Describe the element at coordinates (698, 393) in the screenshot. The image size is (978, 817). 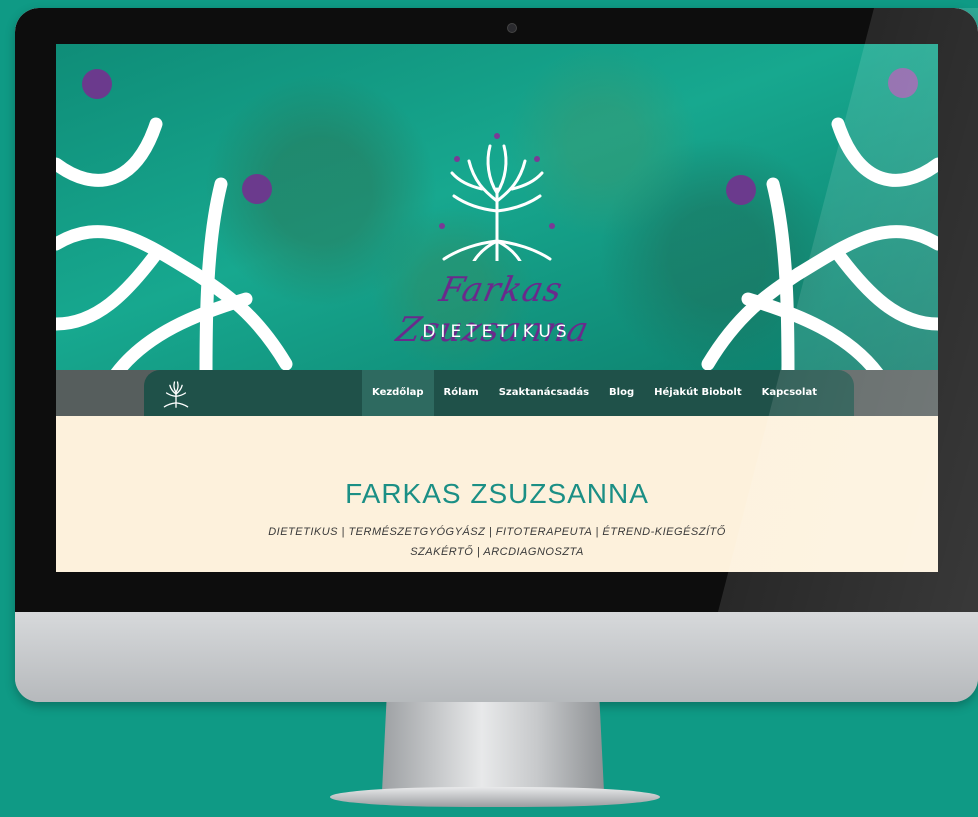
I see `nav-item-biobolt: Héjakút Biobolt` at that location.